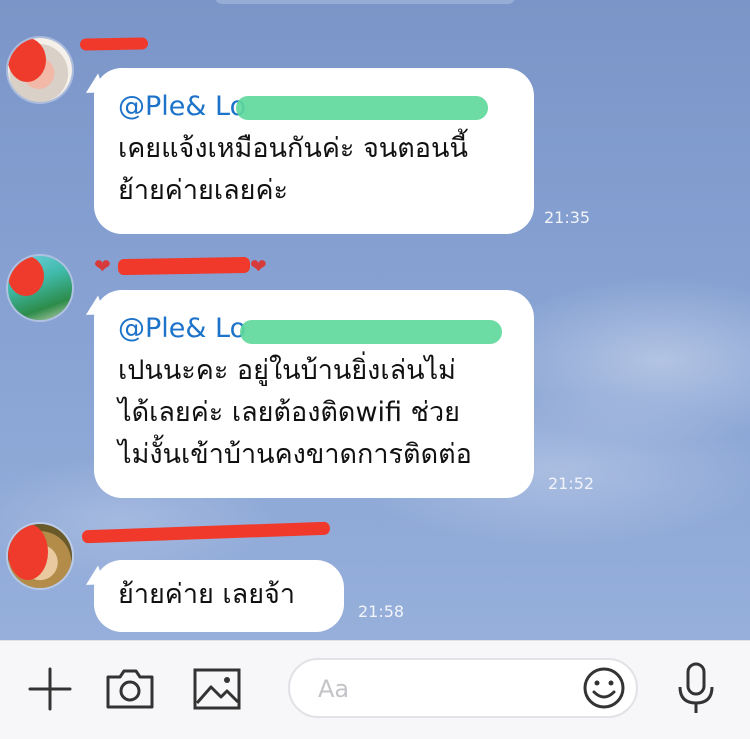 Image resolution: width=750 pixels, height=739 pixels. I want to click on heart-icon-right: ❤, so click(258, 266).